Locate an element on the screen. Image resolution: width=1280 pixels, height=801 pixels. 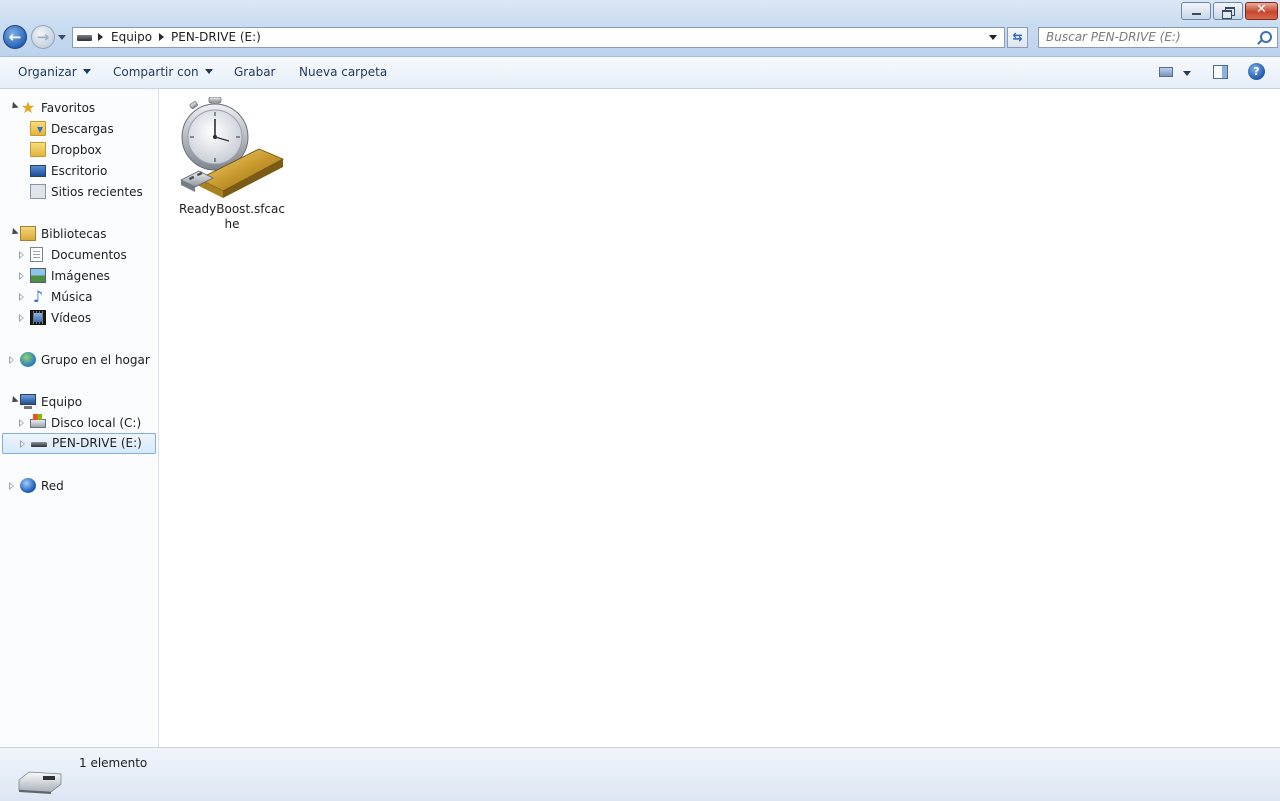
sidebar-item-documentos: Documentos is located at coordinates (79, 255).